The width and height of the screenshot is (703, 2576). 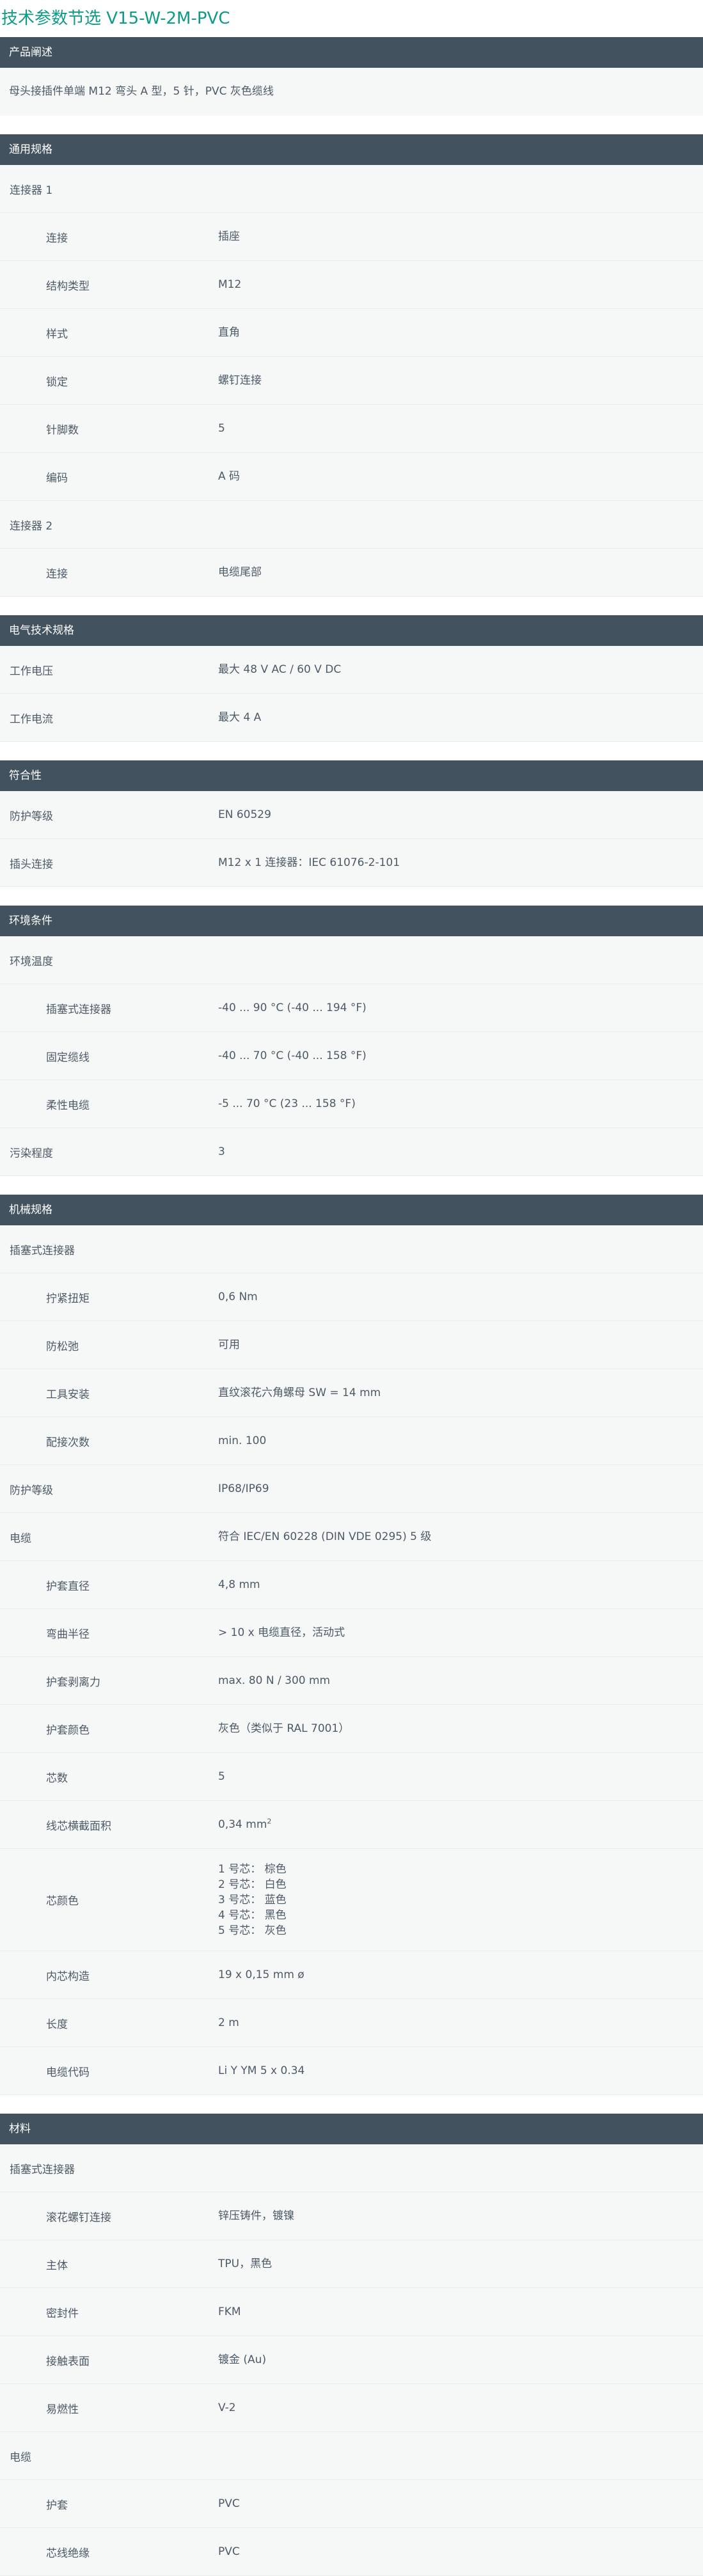 I want to click on spec-value-text: V-2, so click(x=227, y=2407).